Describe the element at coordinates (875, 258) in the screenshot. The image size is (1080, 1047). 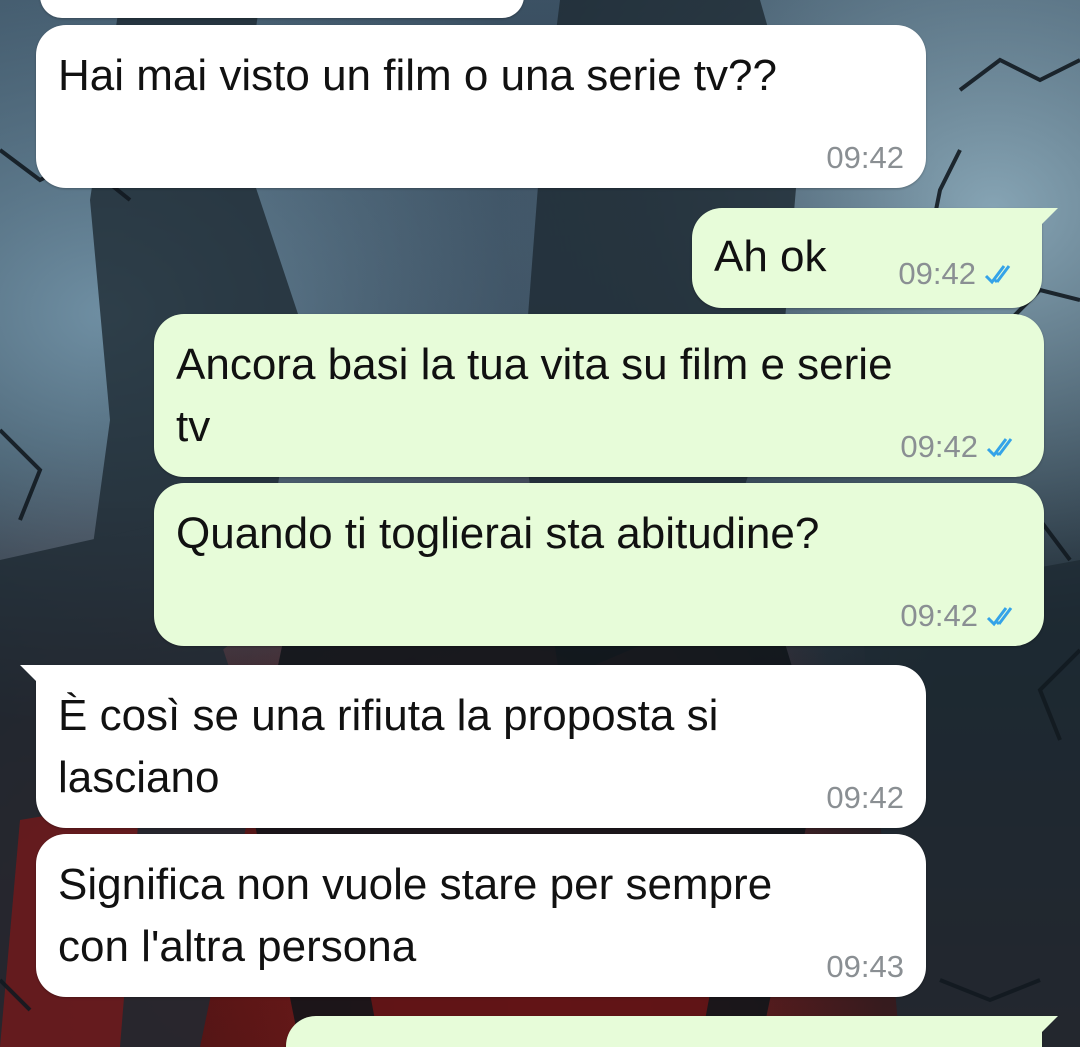
I see `message-bubble-outgoing: Ah ok 09:42` at that location.